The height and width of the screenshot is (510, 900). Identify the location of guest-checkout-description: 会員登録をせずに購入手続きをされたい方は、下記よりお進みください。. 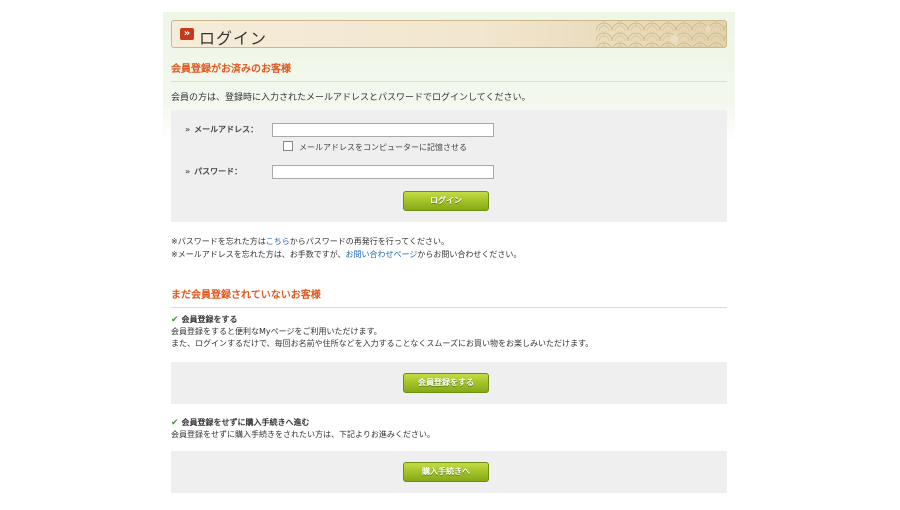
(303, 434).